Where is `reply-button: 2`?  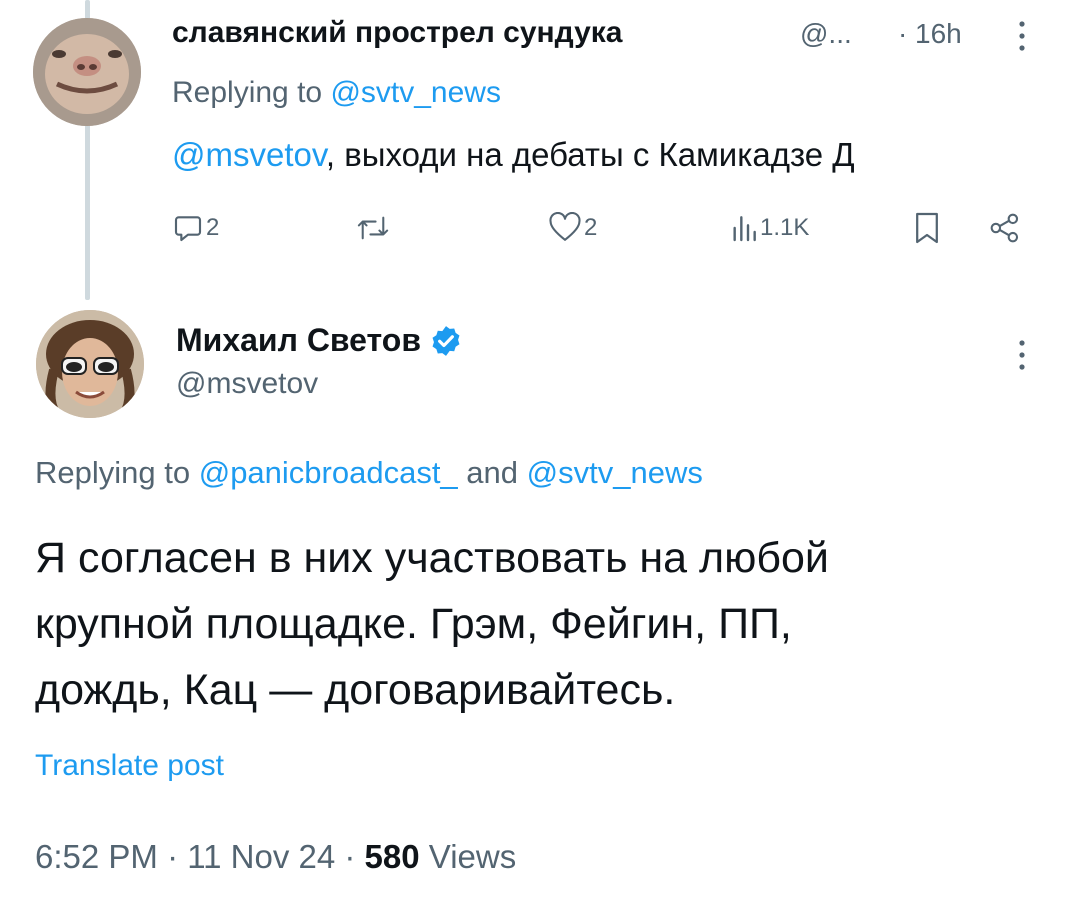 reply-button: 2 is located at coordinates (195, 228).